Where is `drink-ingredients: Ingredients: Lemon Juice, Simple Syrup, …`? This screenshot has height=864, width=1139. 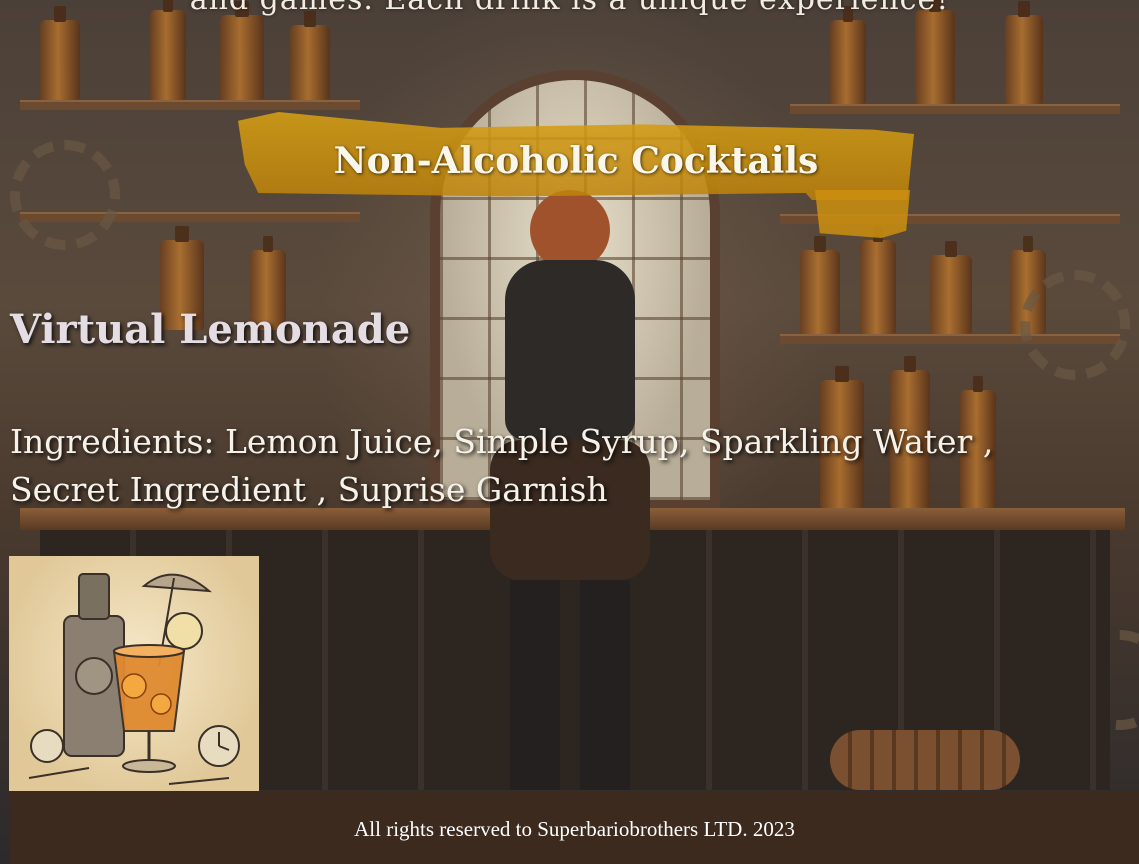
drink-ingredients: Ingredients: Lemon Juice, Simple Syrup, … is located at coordinates (502, 465).